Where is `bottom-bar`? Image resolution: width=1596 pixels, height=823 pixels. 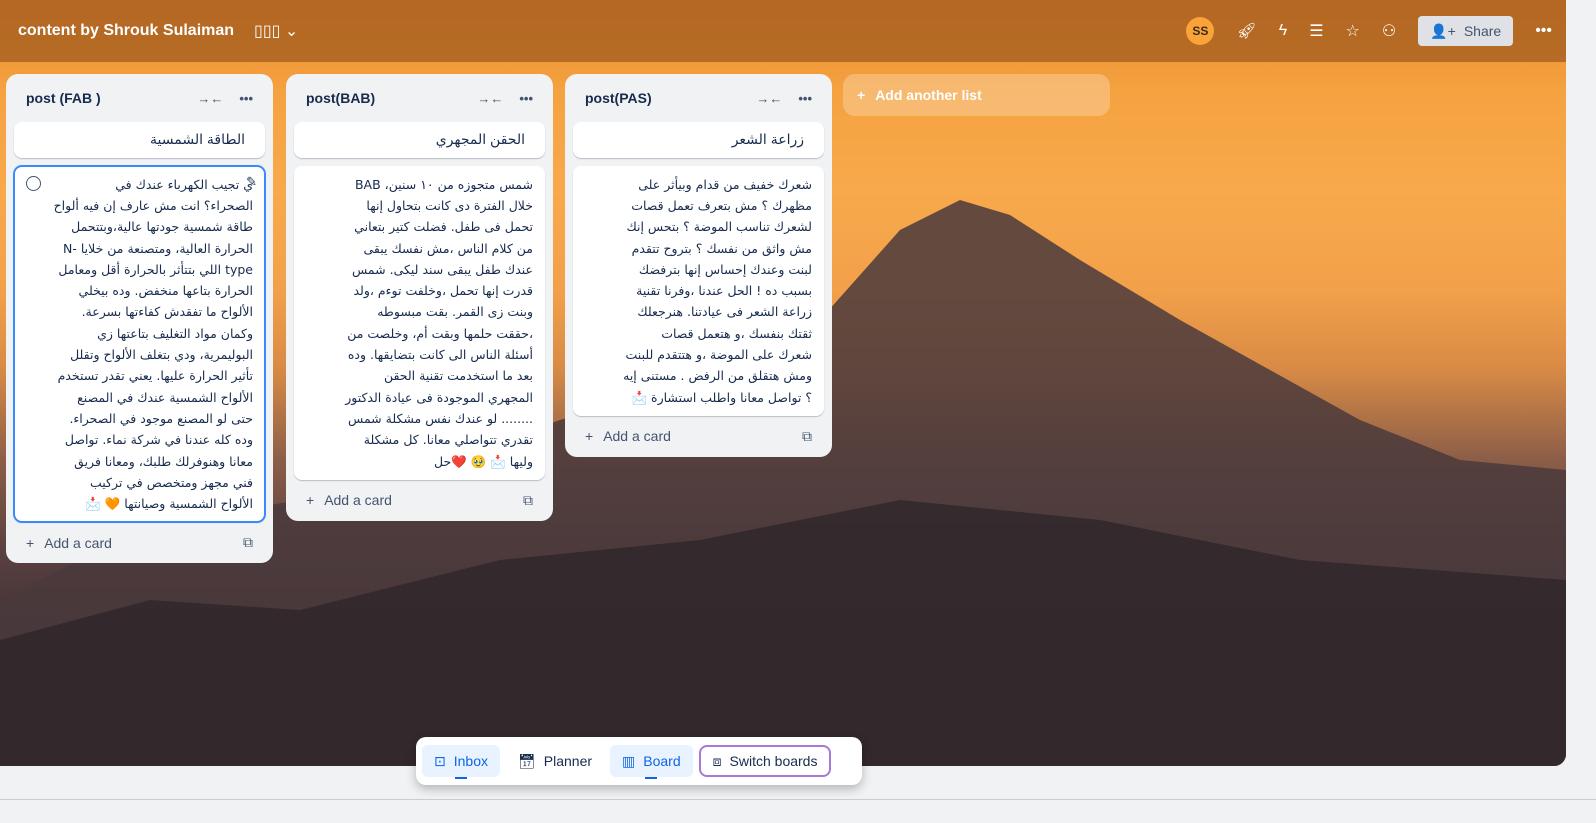 bottom-bar is located at coordinates (798, 811).